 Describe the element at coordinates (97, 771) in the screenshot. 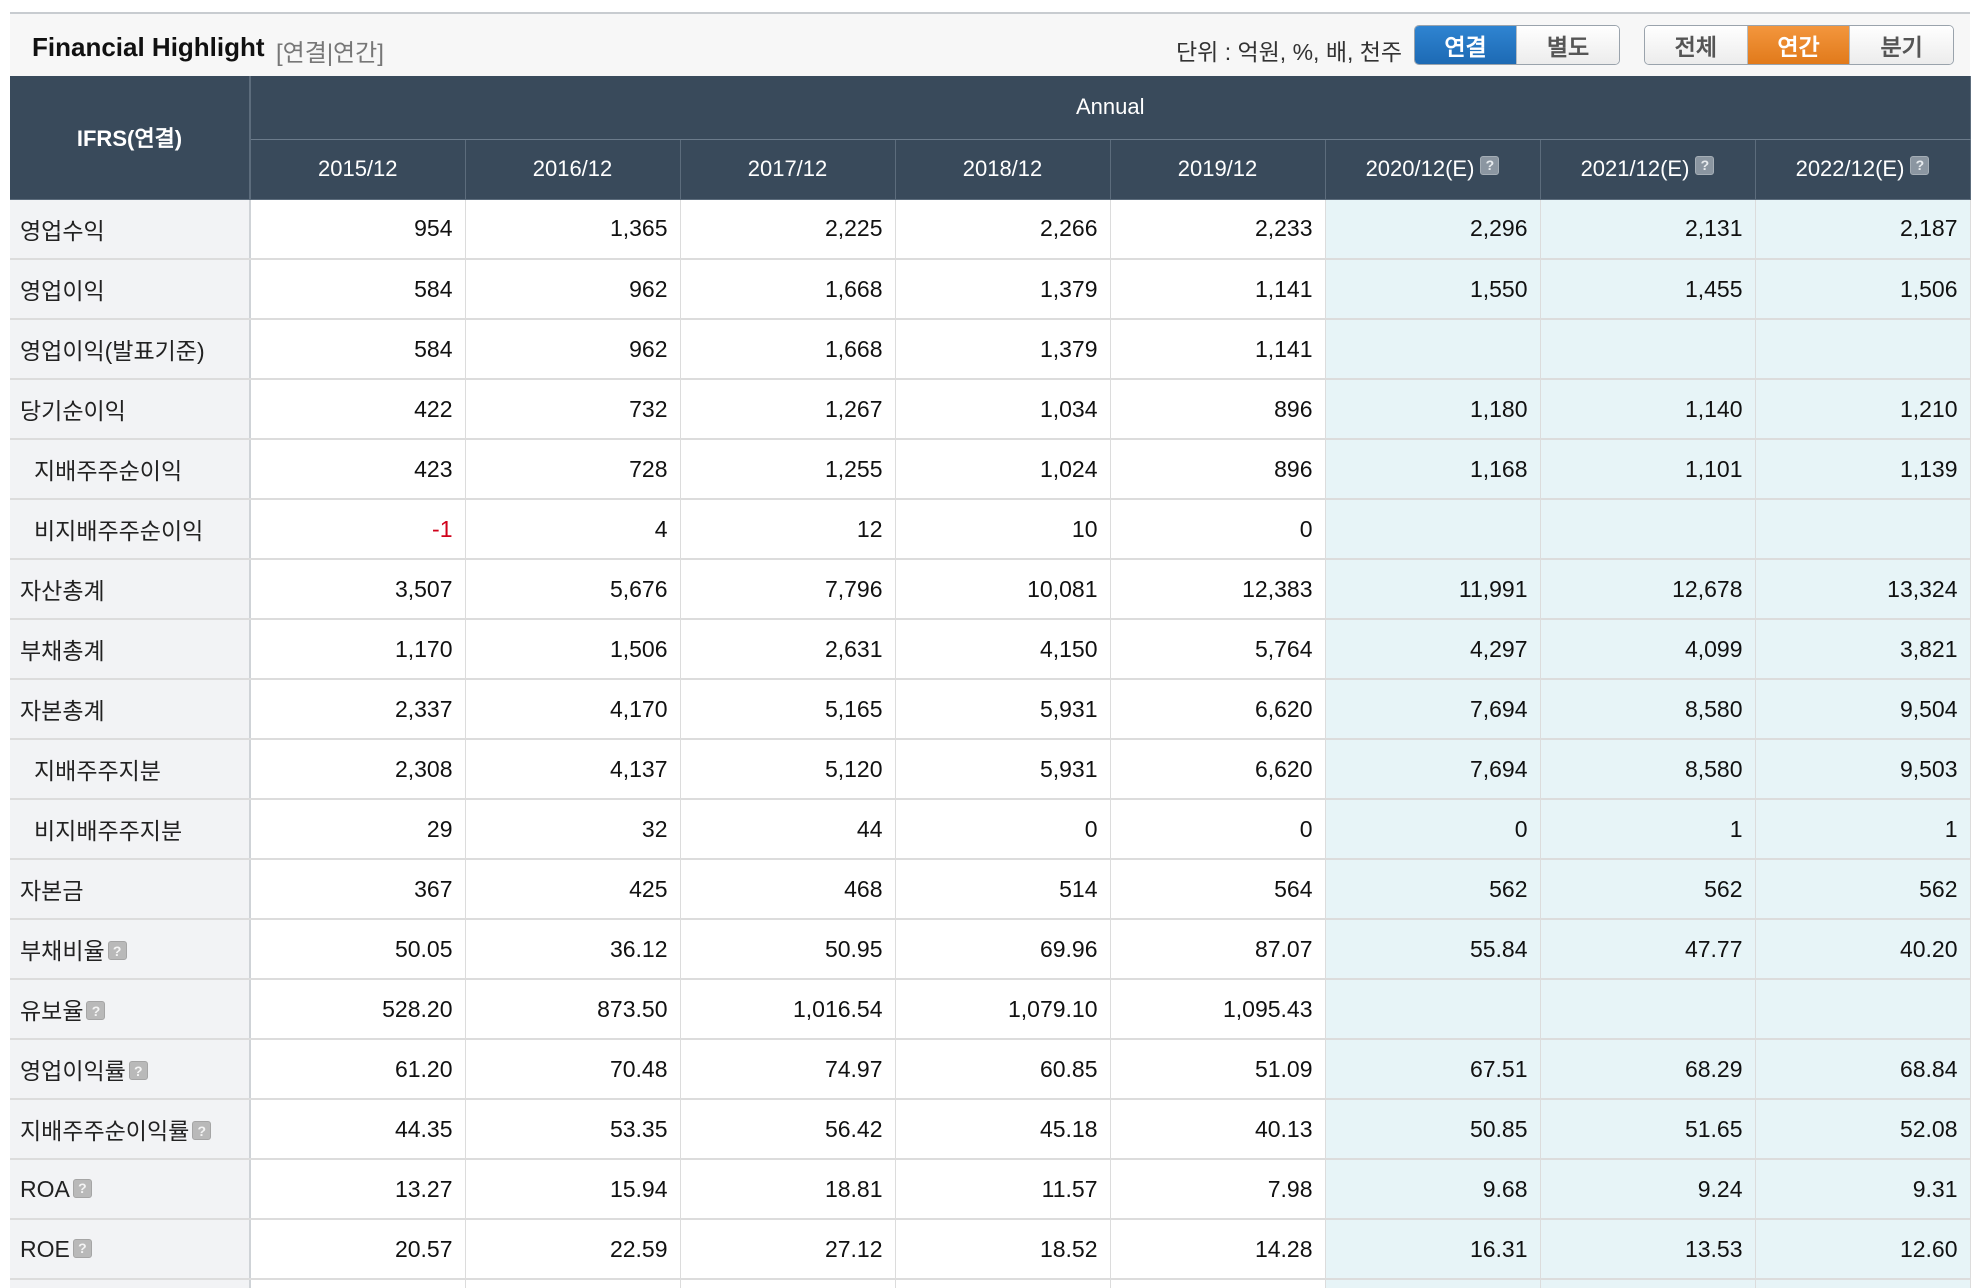

I see `row-label: 지배주주지분` at that location.